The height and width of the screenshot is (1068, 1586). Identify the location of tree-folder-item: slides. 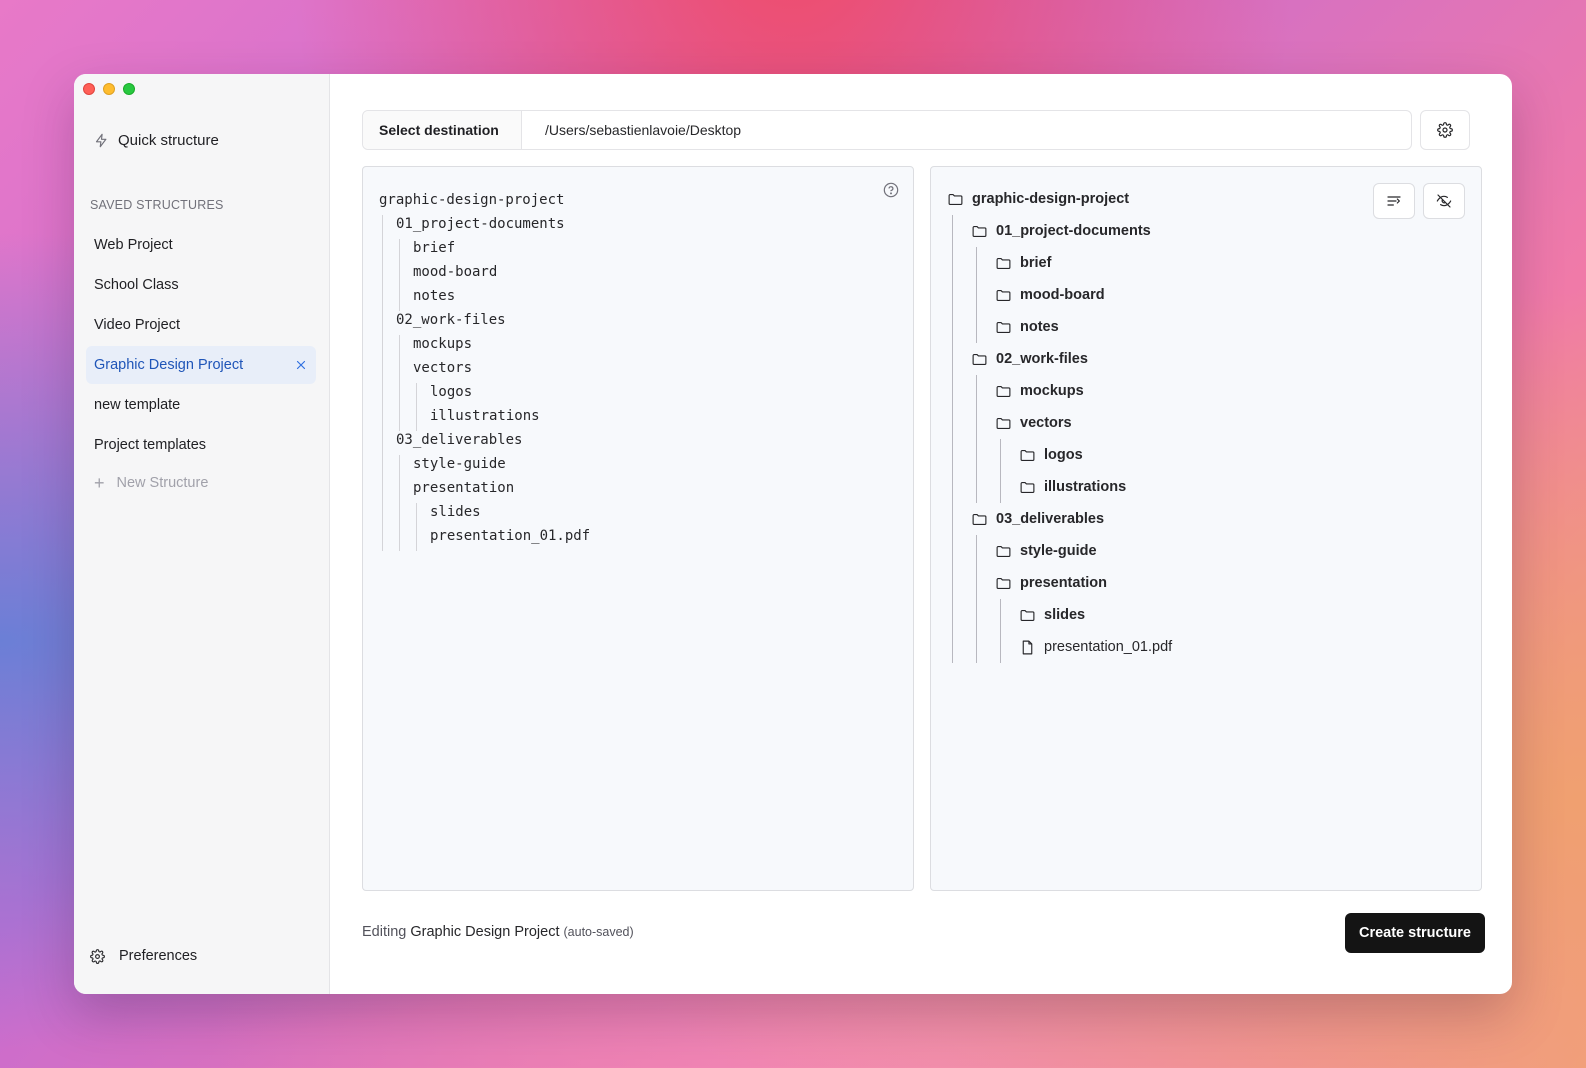
(1206, 615).